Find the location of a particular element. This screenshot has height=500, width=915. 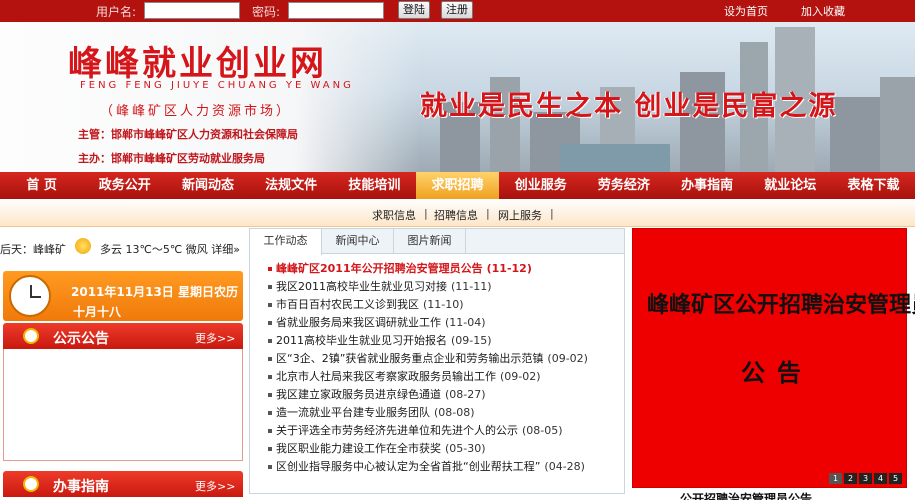

news-item-title: 造一流就业平台建专业服务团队 is located at coordinates (353, 412).